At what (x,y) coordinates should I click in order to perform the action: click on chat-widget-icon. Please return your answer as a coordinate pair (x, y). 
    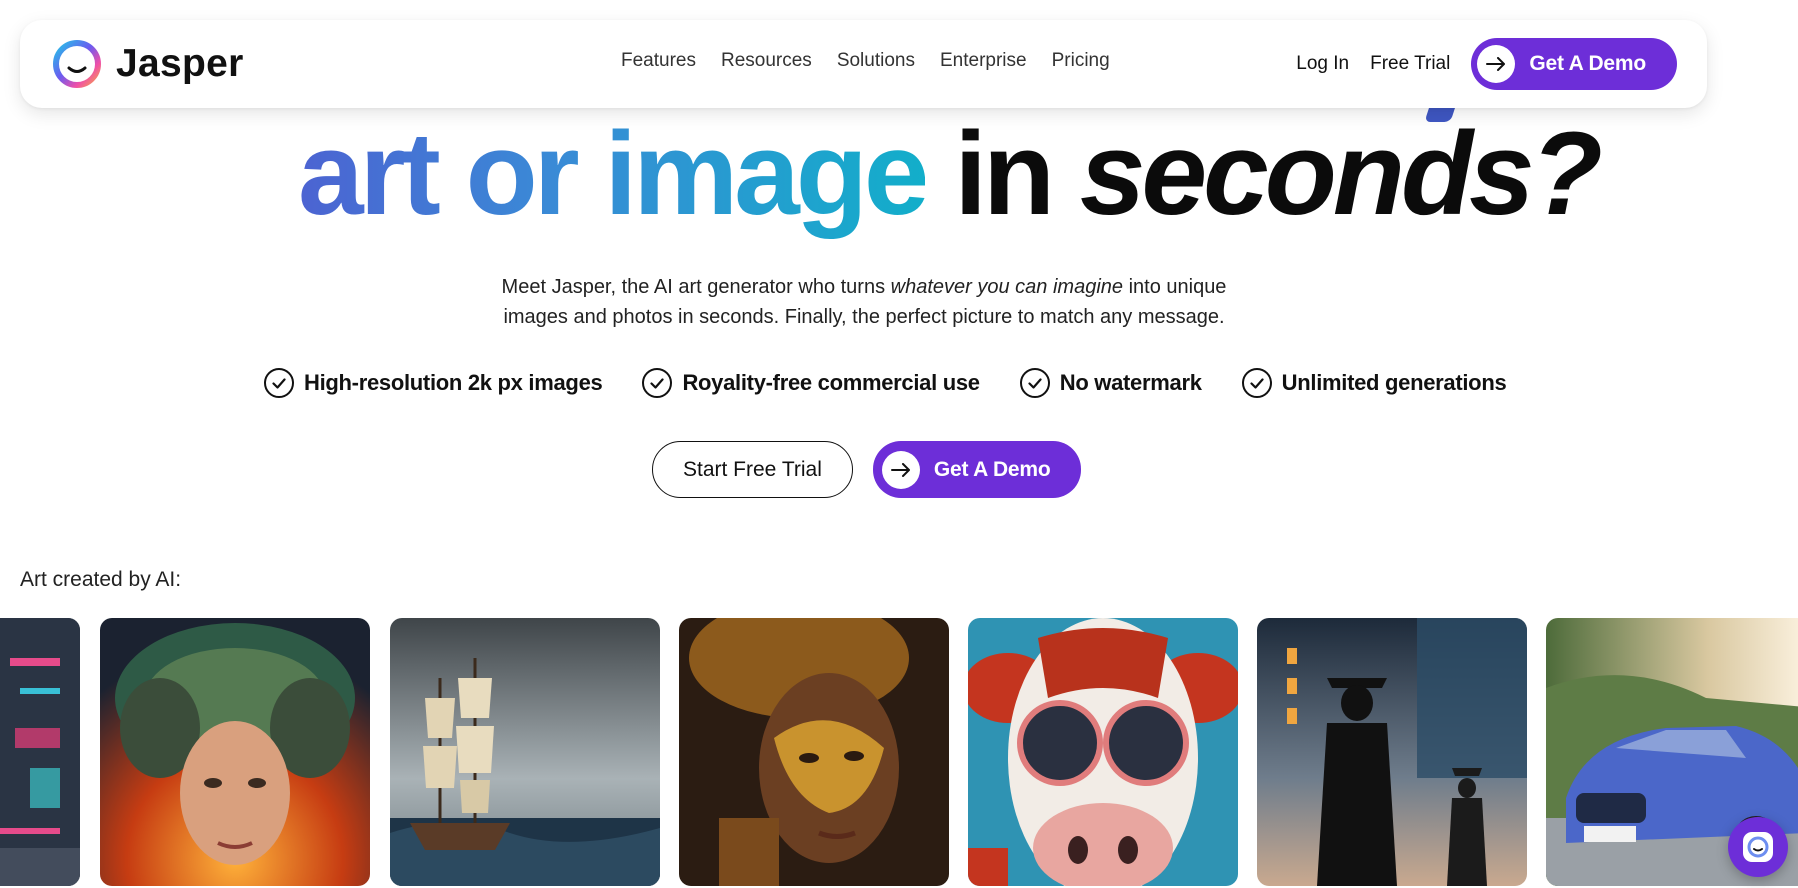
    Looking at the image, I should click on (1758, 847).